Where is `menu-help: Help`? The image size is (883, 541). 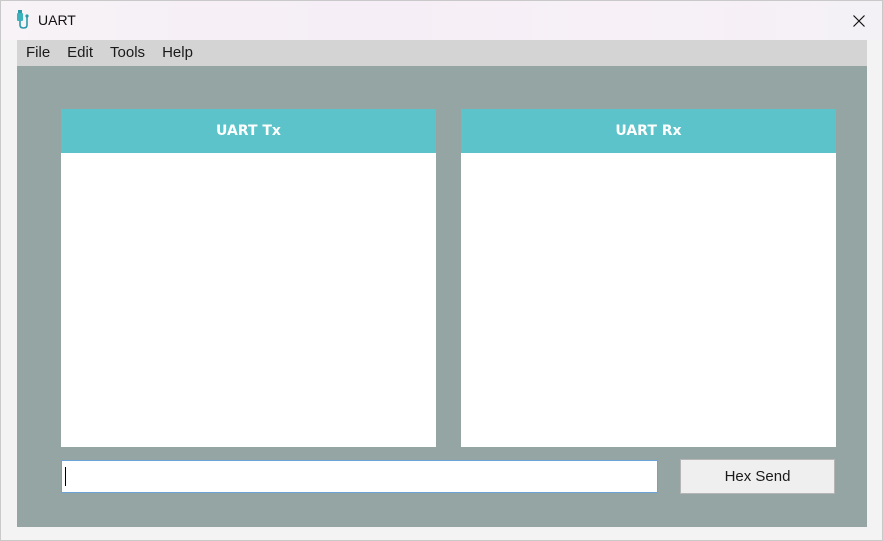
menu-help: Help is located at coordinates (177, 53).